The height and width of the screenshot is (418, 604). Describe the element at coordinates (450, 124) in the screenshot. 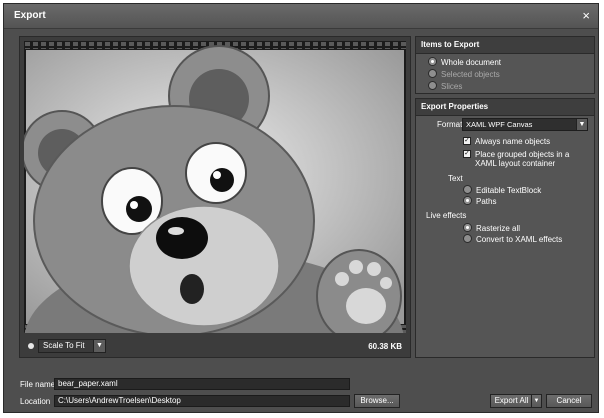

I see `format-label: Format` at that location.